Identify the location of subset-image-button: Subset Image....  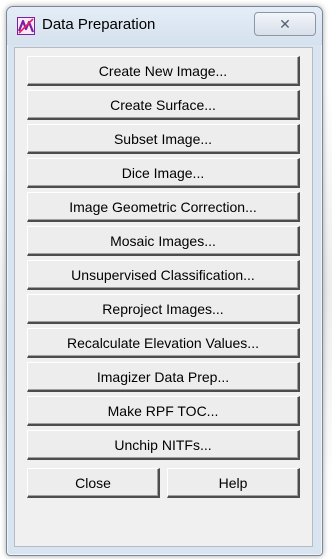
(163, 139).